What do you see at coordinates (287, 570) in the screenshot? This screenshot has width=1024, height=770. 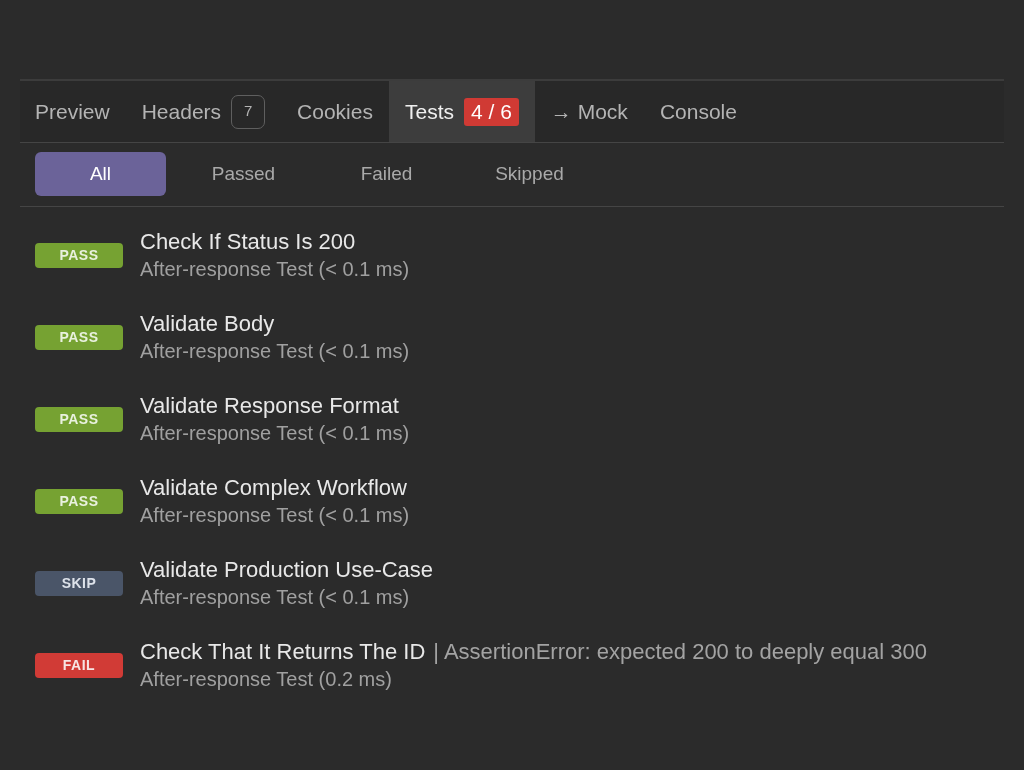 I see `test-title: Validate Production Use-Case` at bounding box center [287, 570].